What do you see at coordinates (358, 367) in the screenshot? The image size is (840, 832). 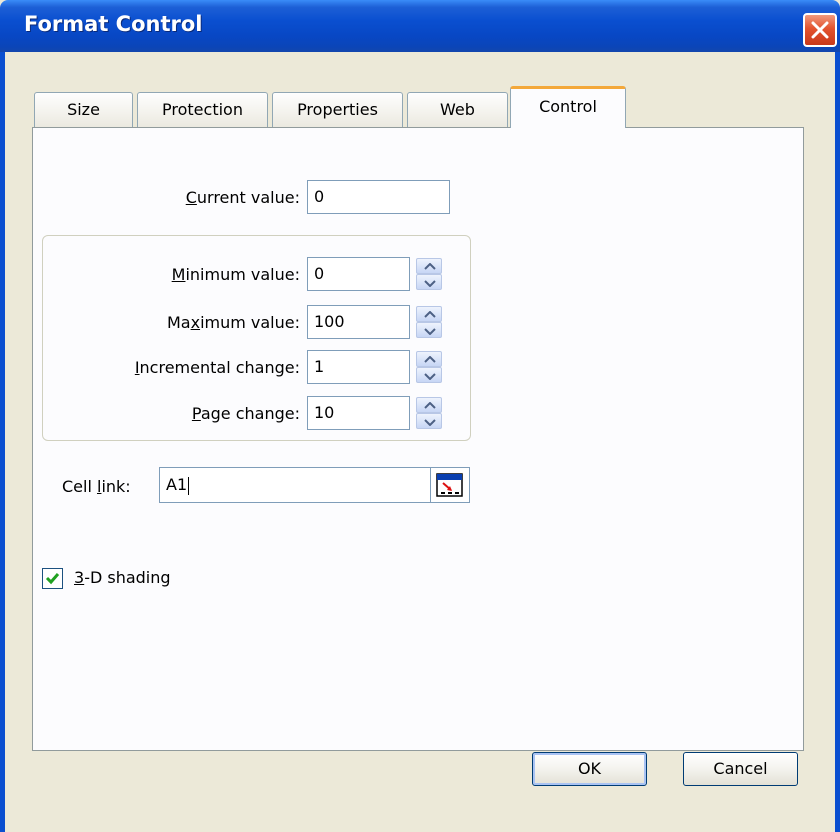 I see `incremental-change-input: 1` at bounding box center [358, 367].